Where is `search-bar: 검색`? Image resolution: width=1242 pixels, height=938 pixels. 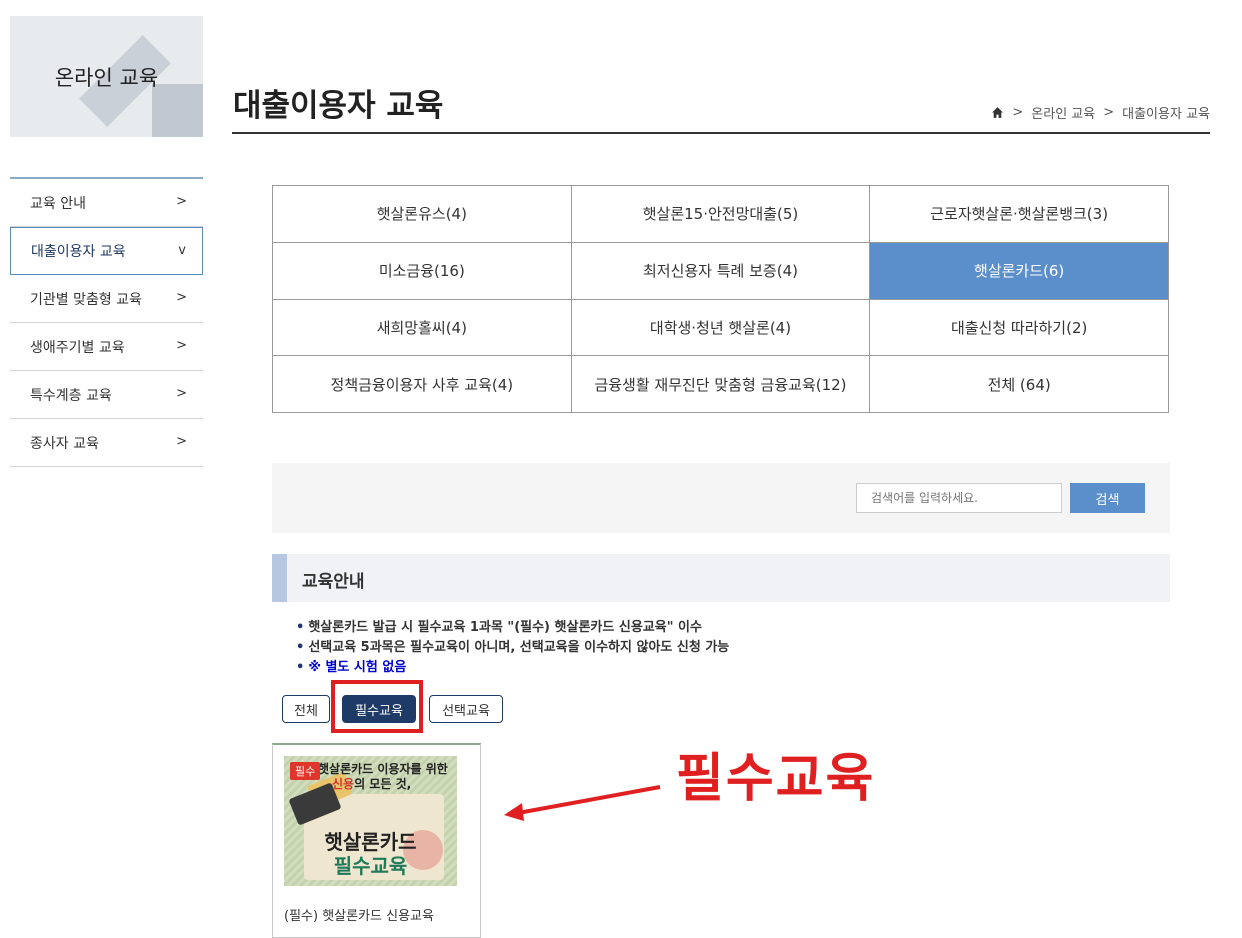
search-bar: 검색 is located at coordinates (721, 498).